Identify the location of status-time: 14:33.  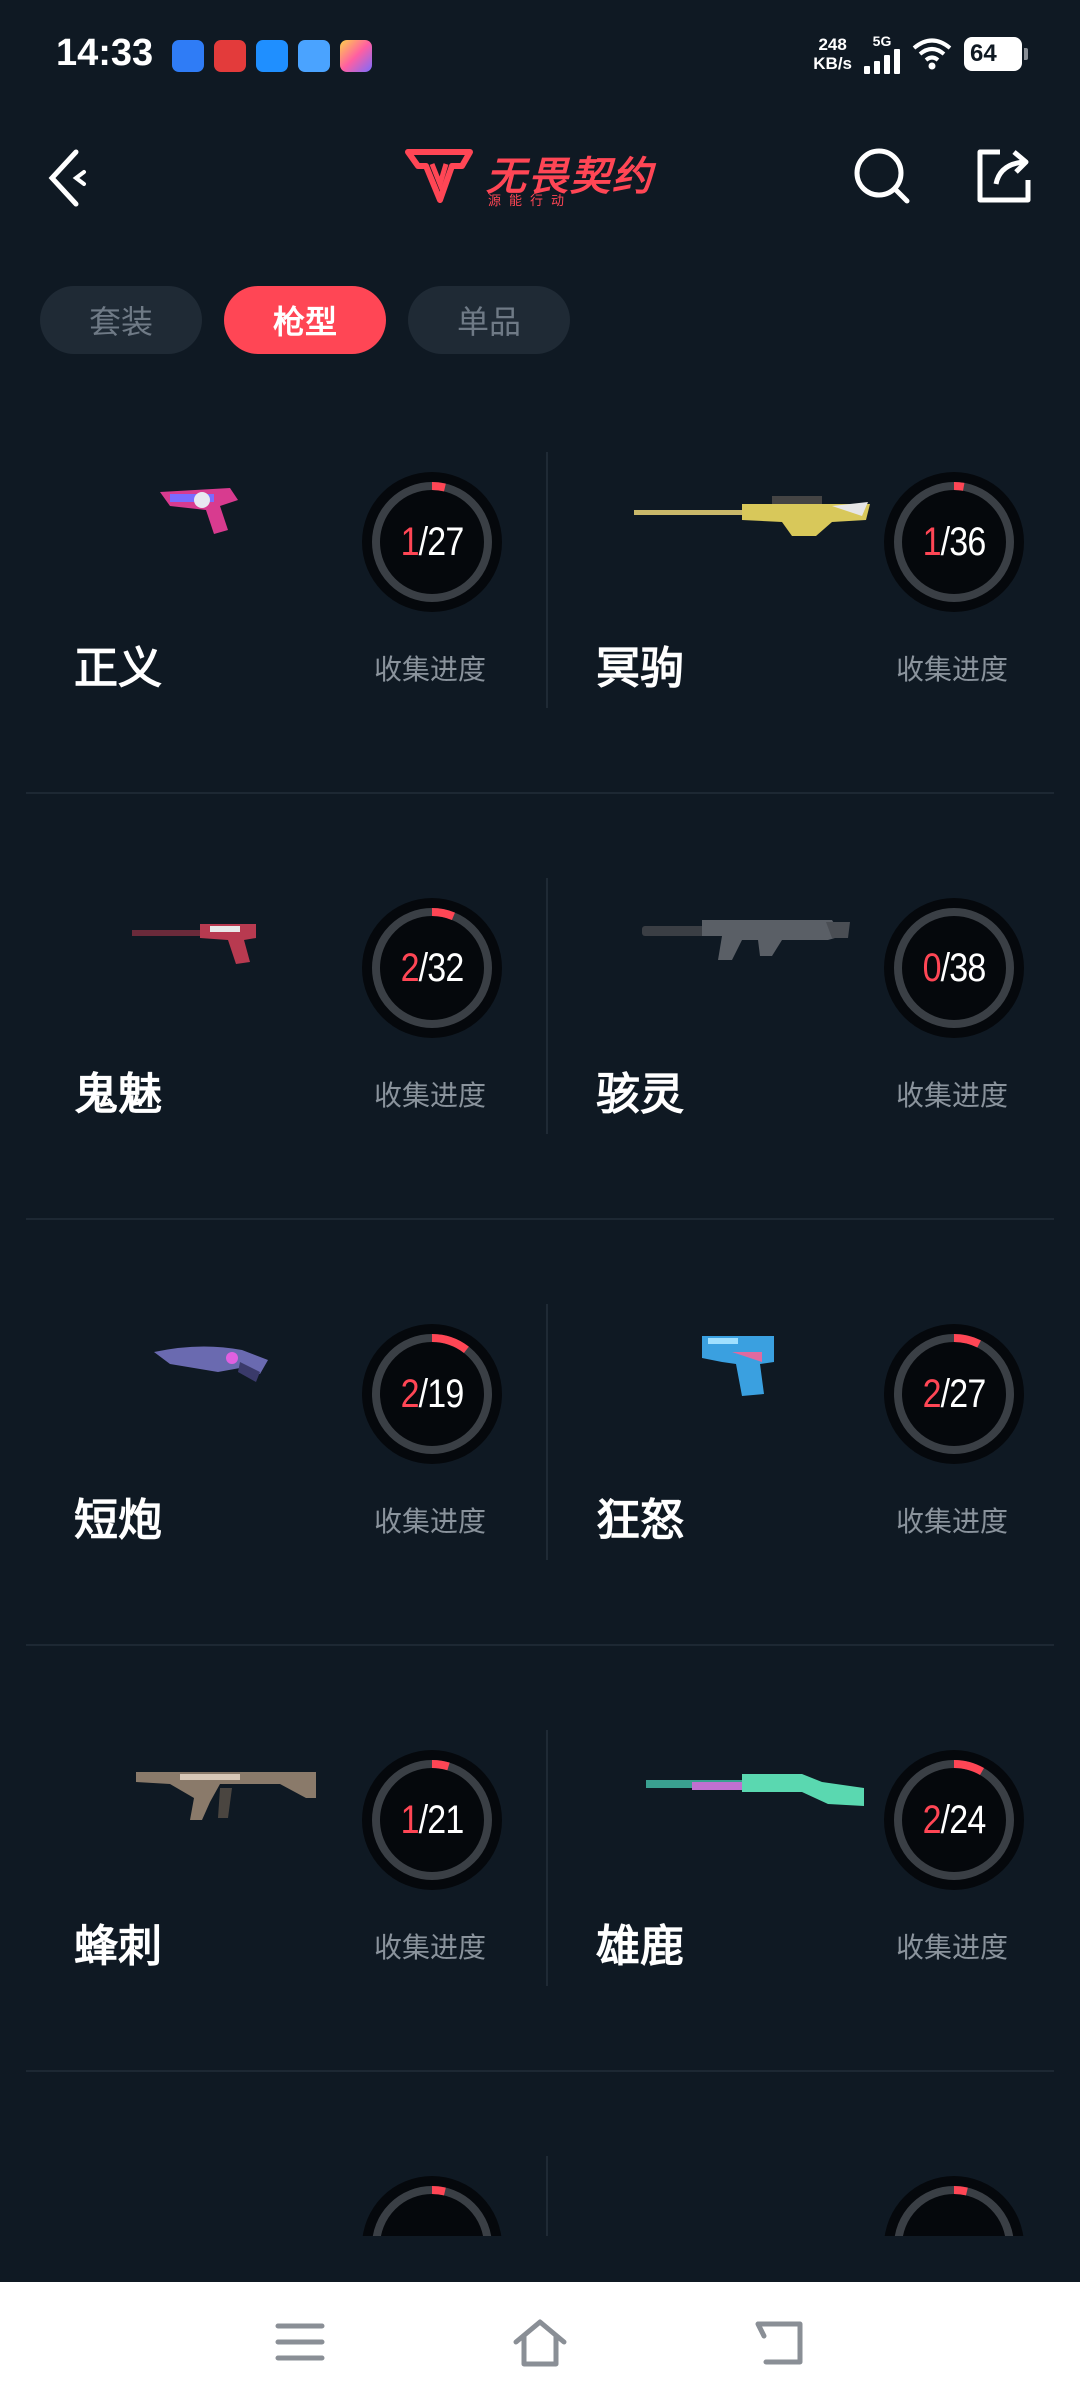
(105, 53).